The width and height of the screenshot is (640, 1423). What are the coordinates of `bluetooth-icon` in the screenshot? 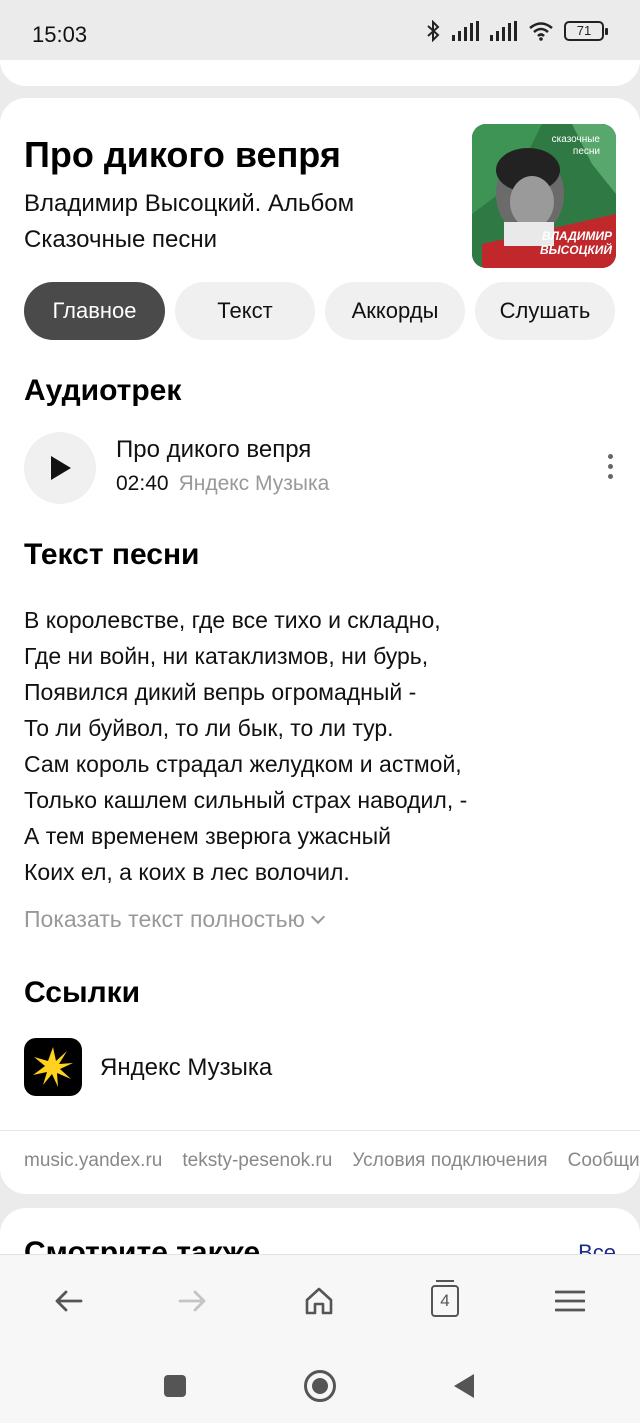 It's located at (433, 31).